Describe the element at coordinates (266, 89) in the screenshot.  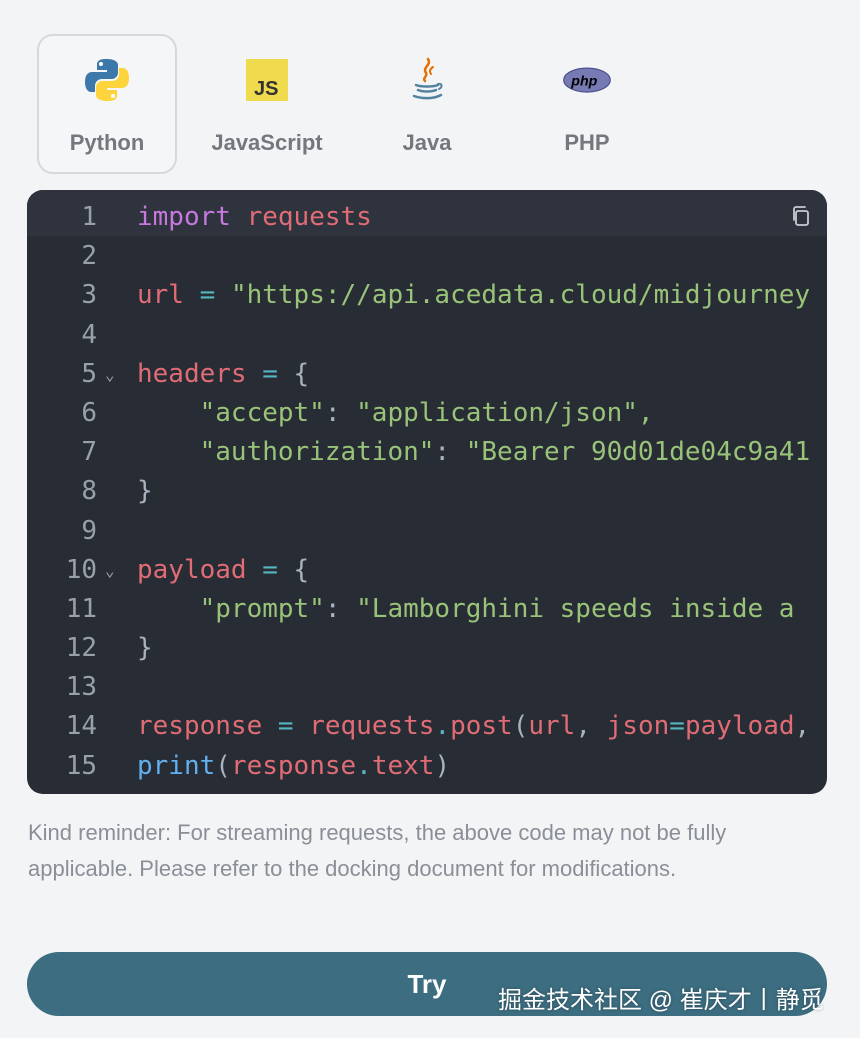
I see `svg-text: JS` at that location.